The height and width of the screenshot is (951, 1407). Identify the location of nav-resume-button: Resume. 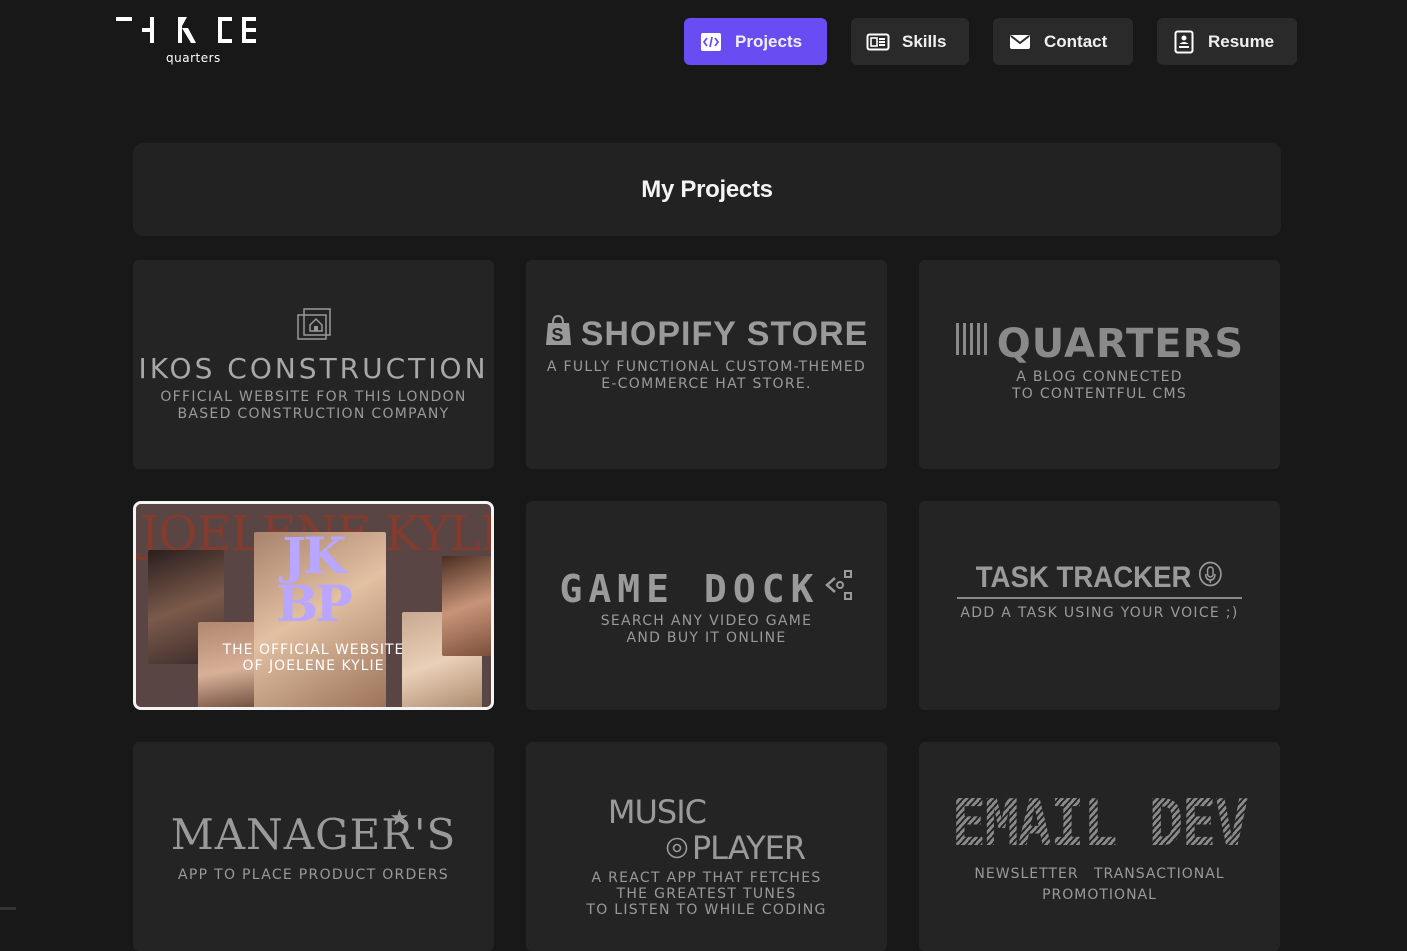
(1227, 41).